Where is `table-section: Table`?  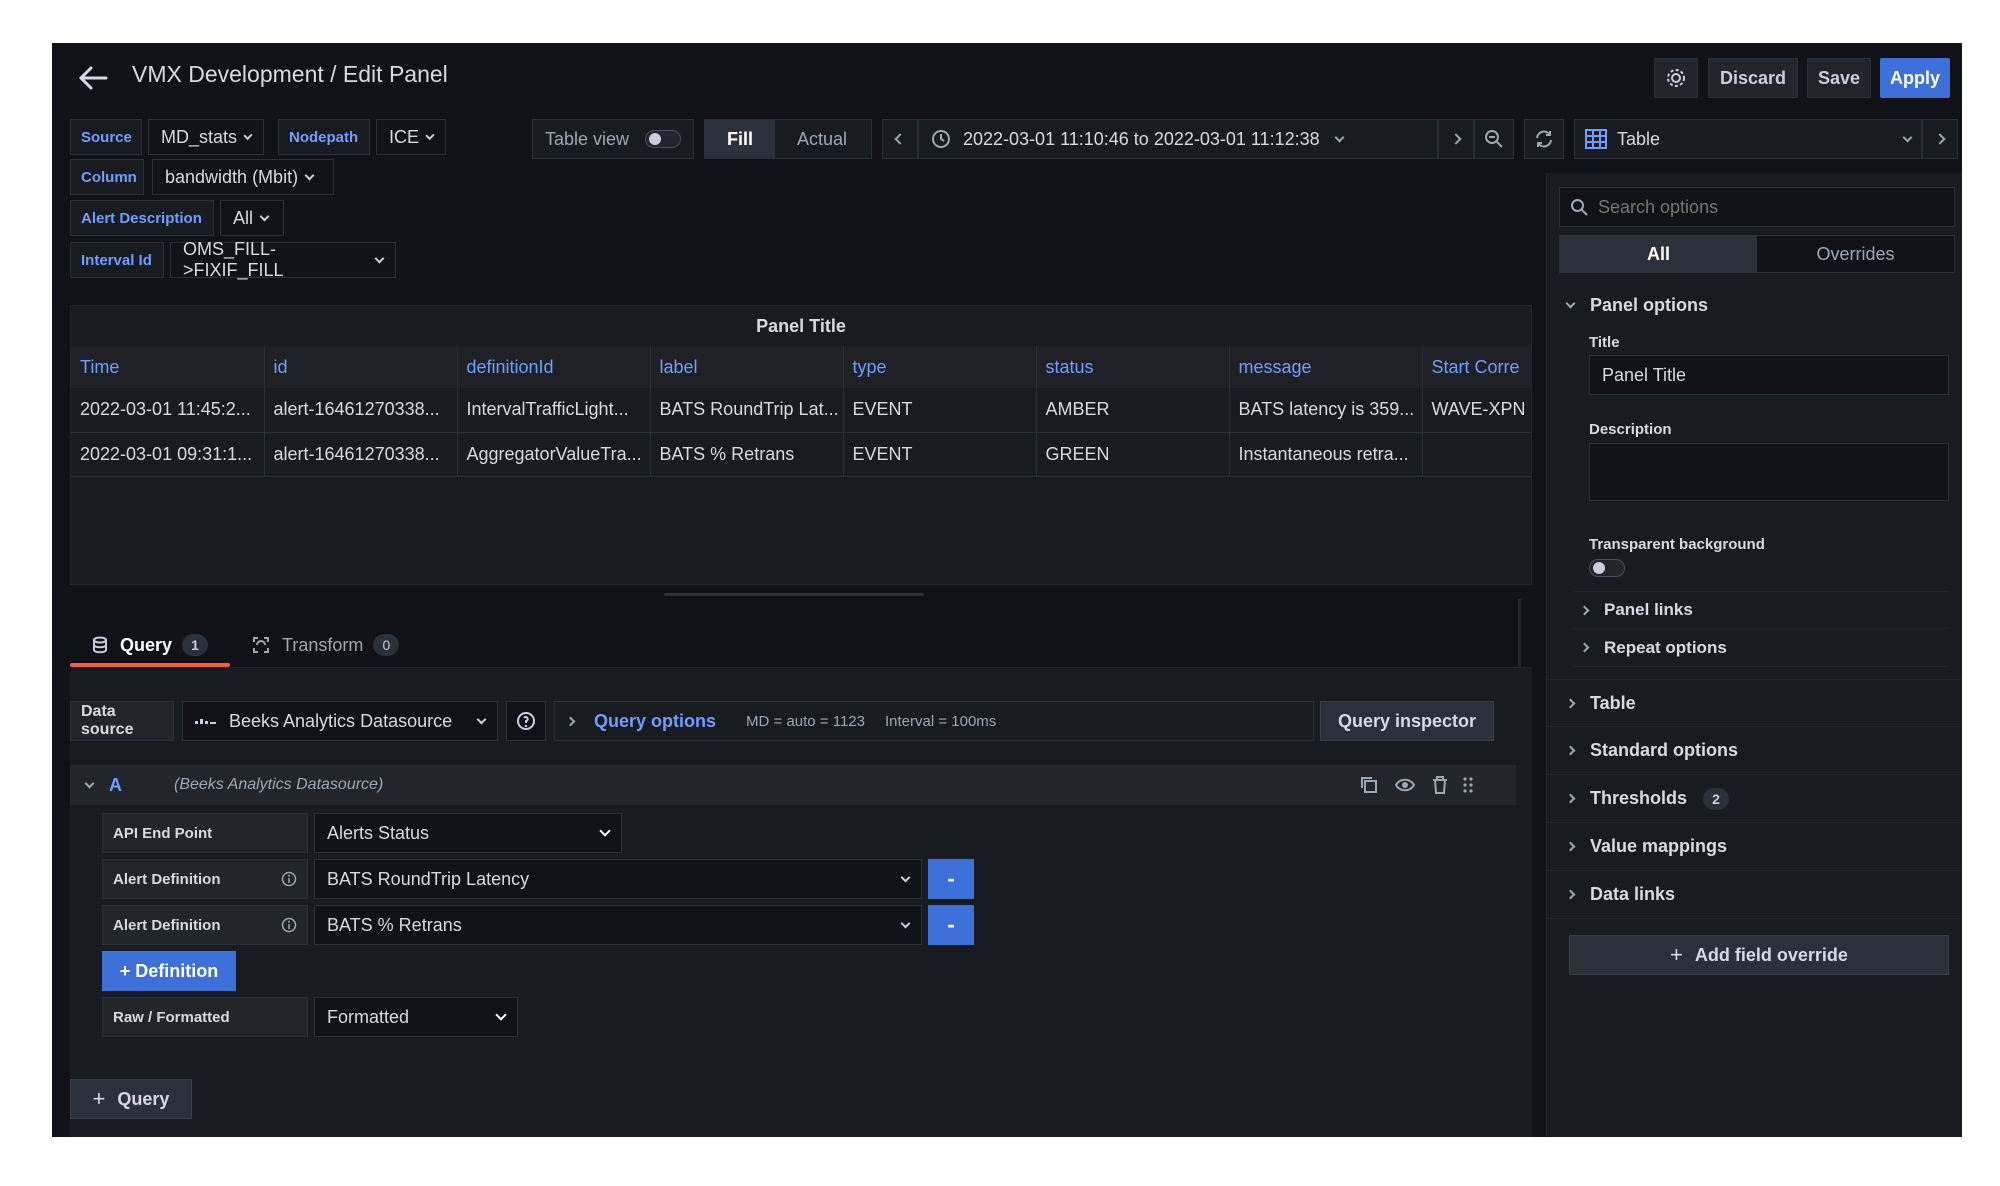
table-section: Table is located at coordinates (1754, 703).